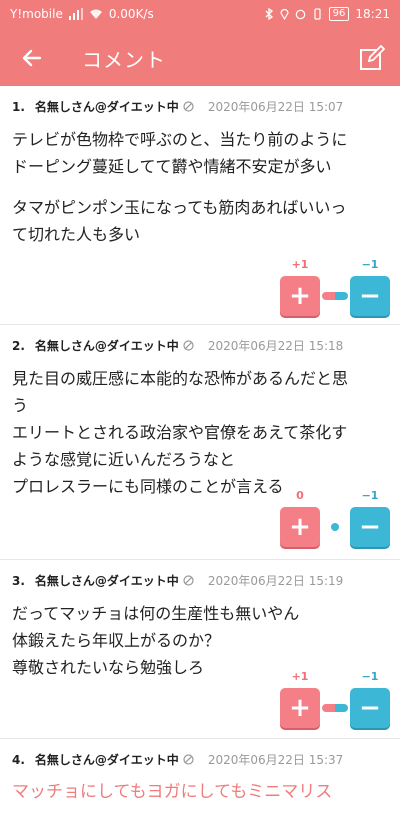  I want to click on alarm-icon, so click(300, 14).